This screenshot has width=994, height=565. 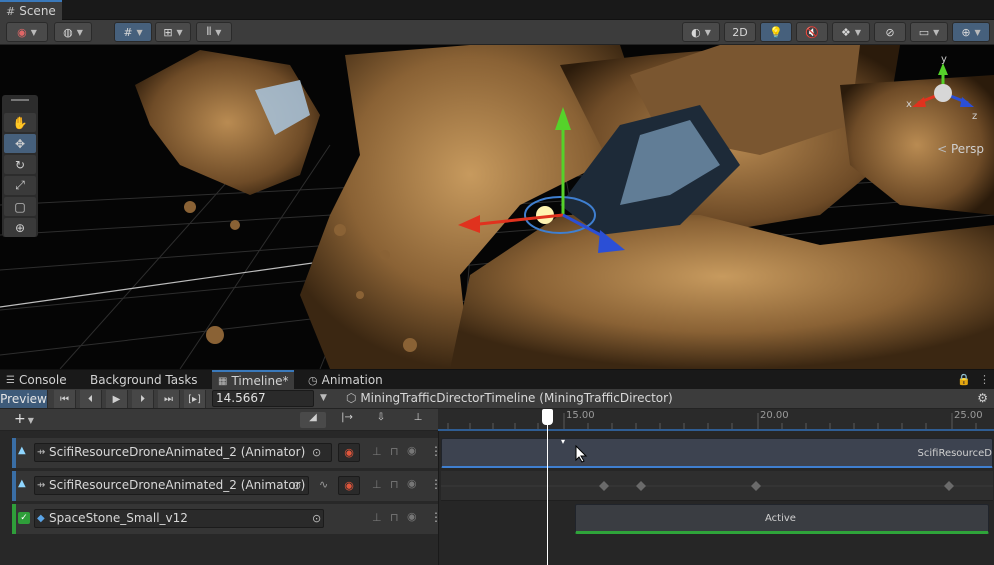 What do you see at coordinates (740, 32) in the screenshot?
I see `2d-toggle: 2D` at bounding box center [740, 32].